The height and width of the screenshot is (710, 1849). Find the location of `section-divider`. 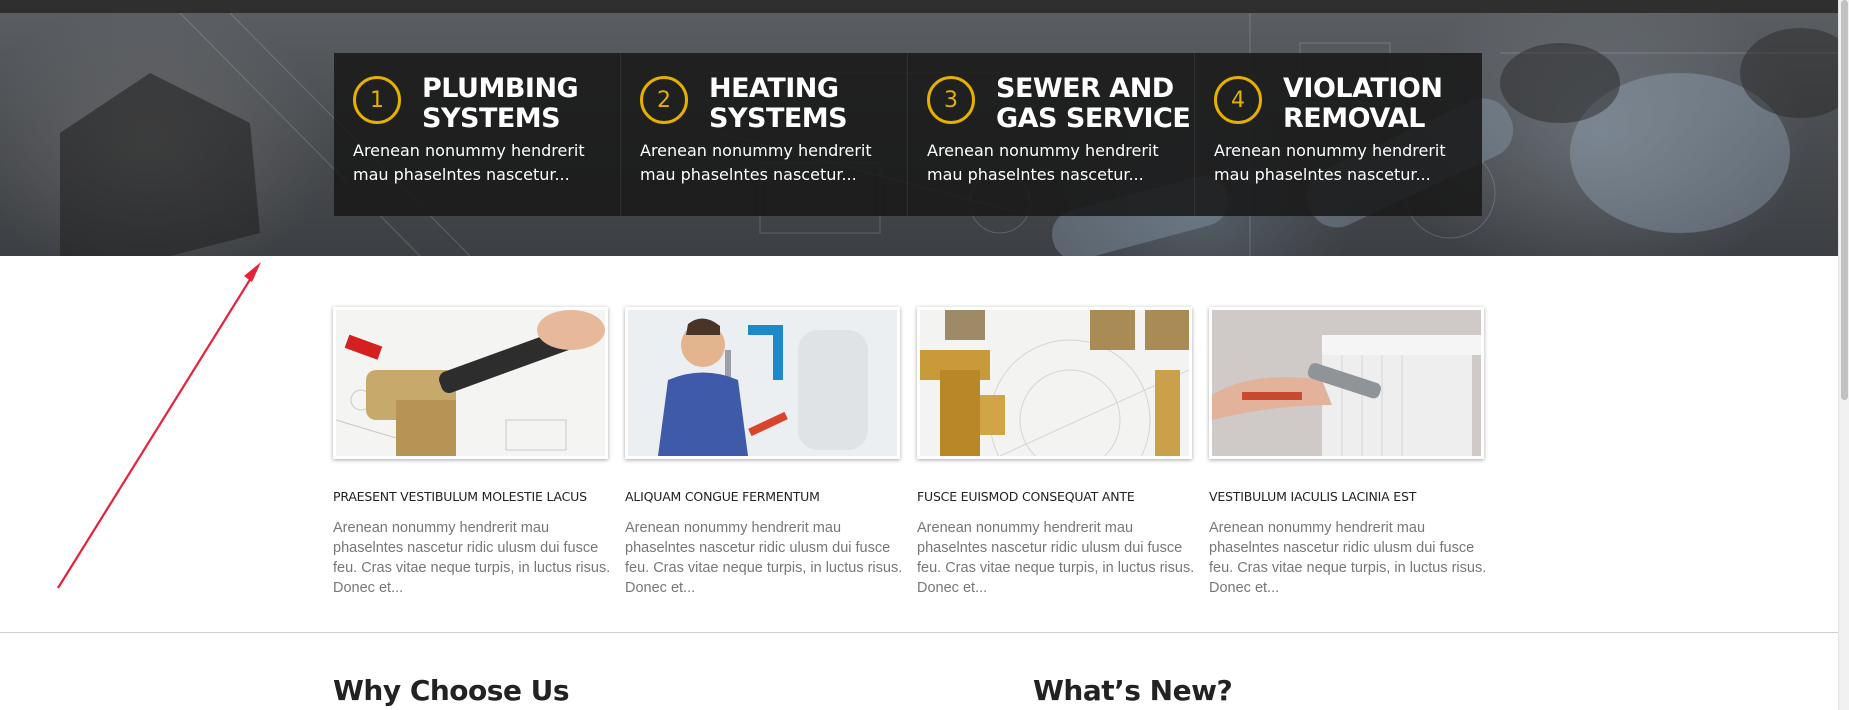

section-divider is located at coordinates (919, 632).